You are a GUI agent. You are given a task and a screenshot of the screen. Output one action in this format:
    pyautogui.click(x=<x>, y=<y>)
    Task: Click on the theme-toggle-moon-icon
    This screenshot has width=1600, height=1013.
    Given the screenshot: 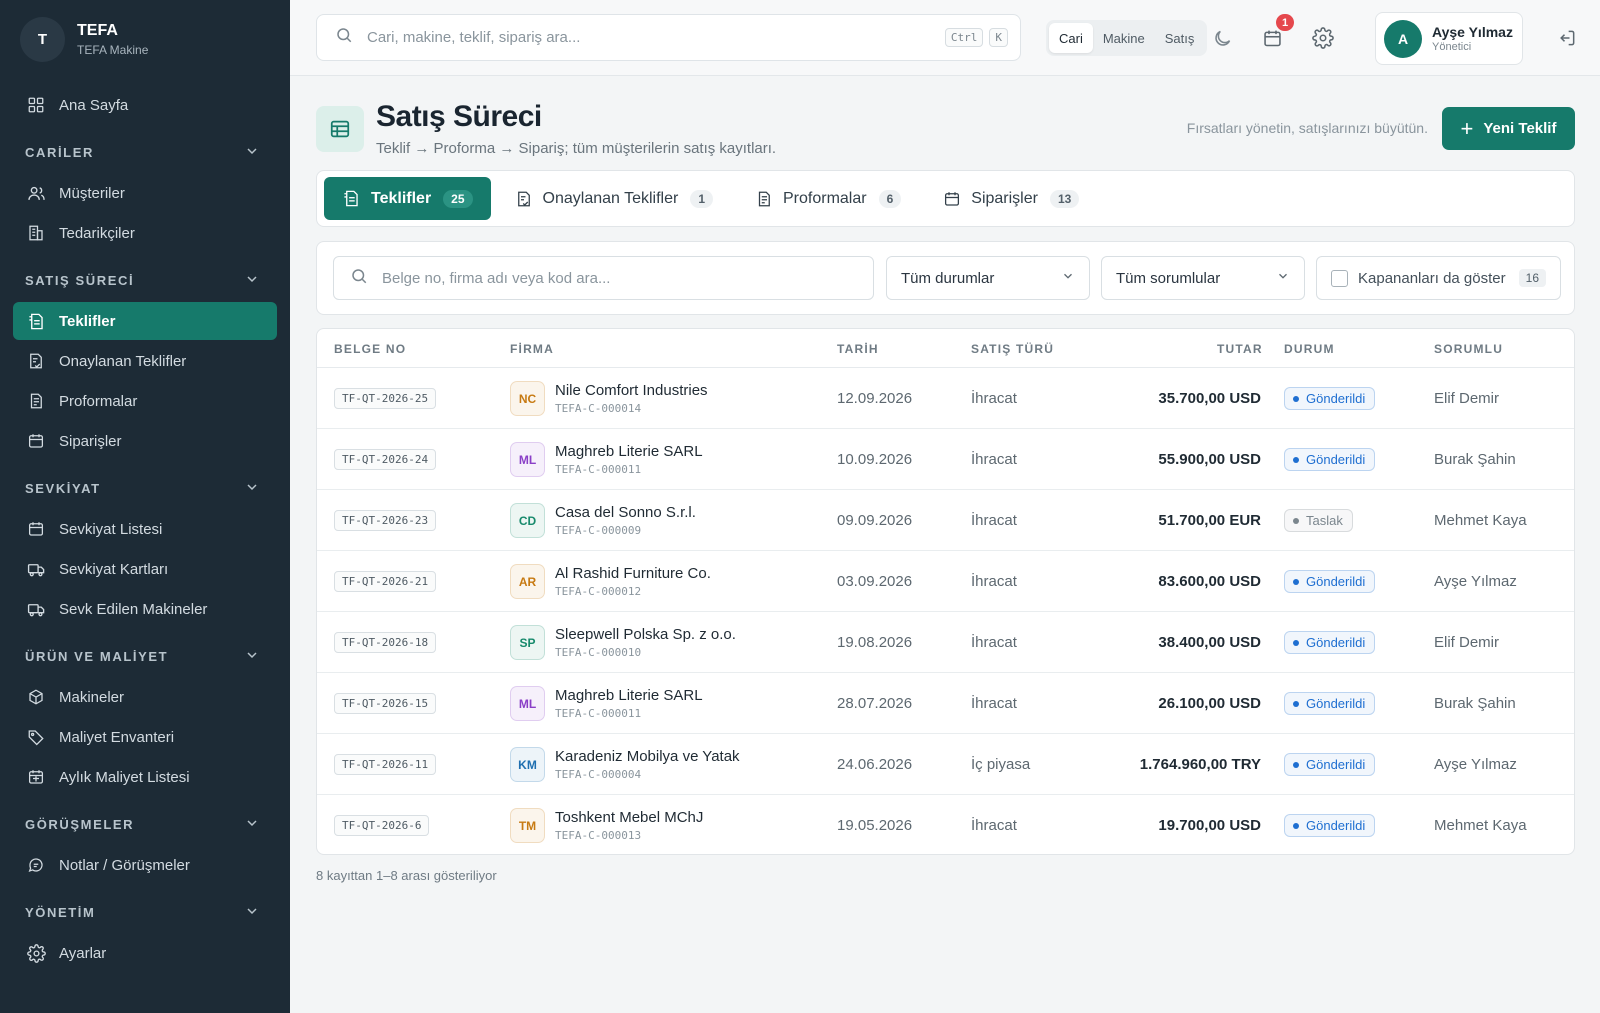 What is the action you would take?
    pyautogui.click(x=1222, y=38)
    